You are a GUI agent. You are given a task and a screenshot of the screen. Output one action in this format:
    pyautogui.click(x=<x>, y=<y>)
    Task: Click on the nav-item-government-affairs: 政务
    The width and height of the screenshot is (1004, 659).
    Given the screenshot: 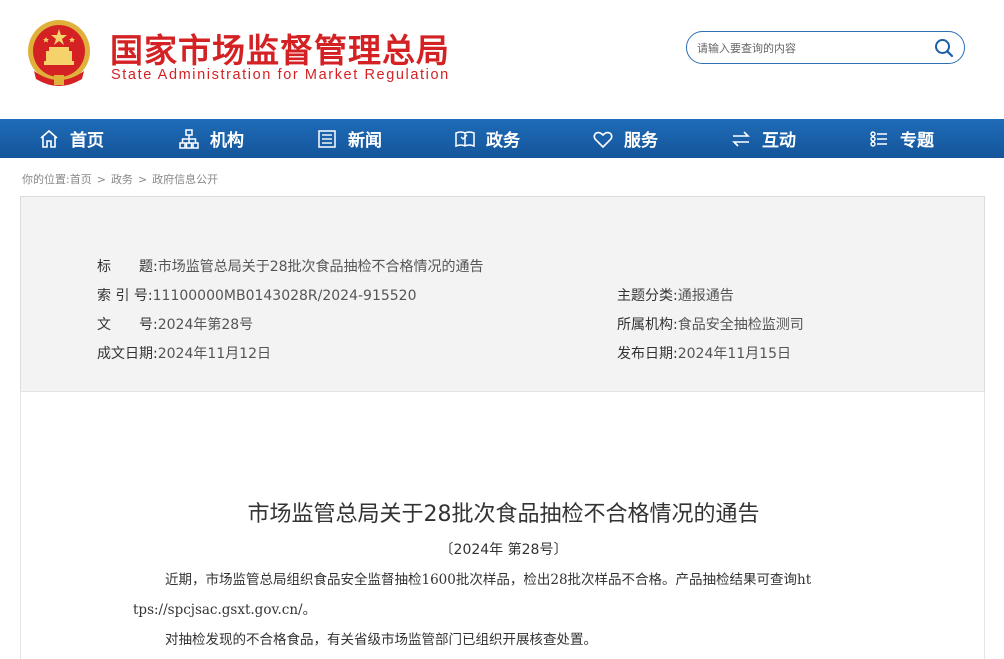 What is the action you would take?
    pyautogui.click(x=487, y=138)
    